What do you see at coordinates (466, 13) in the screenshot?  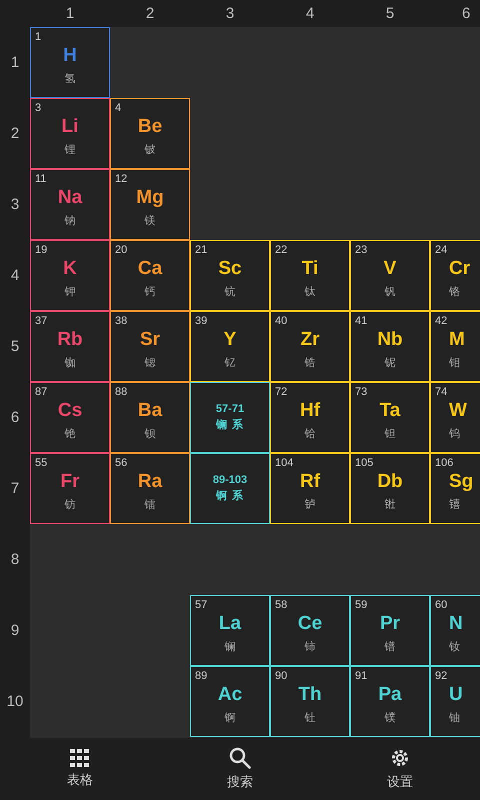 I see `column-header: 6` at bounding box center [466, 13].